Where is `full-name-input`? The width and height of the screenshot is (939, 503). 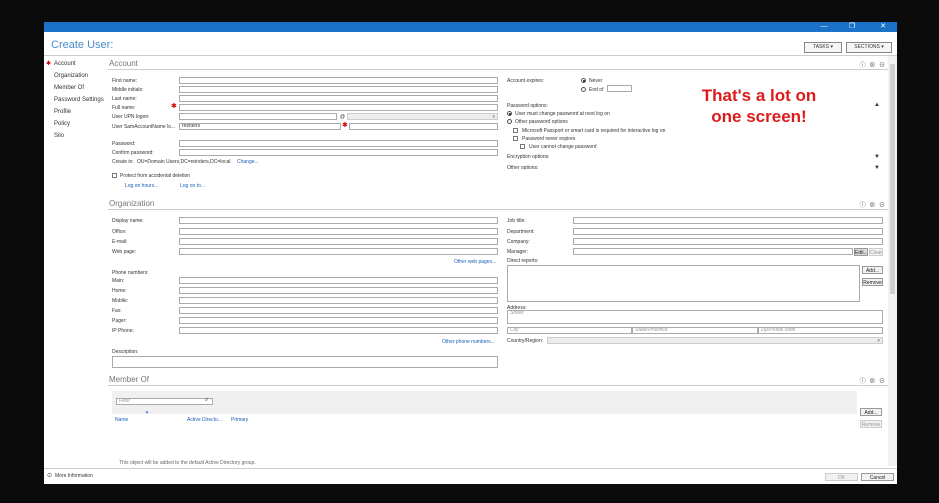
full-name-input is located at coordinates (338, 107).